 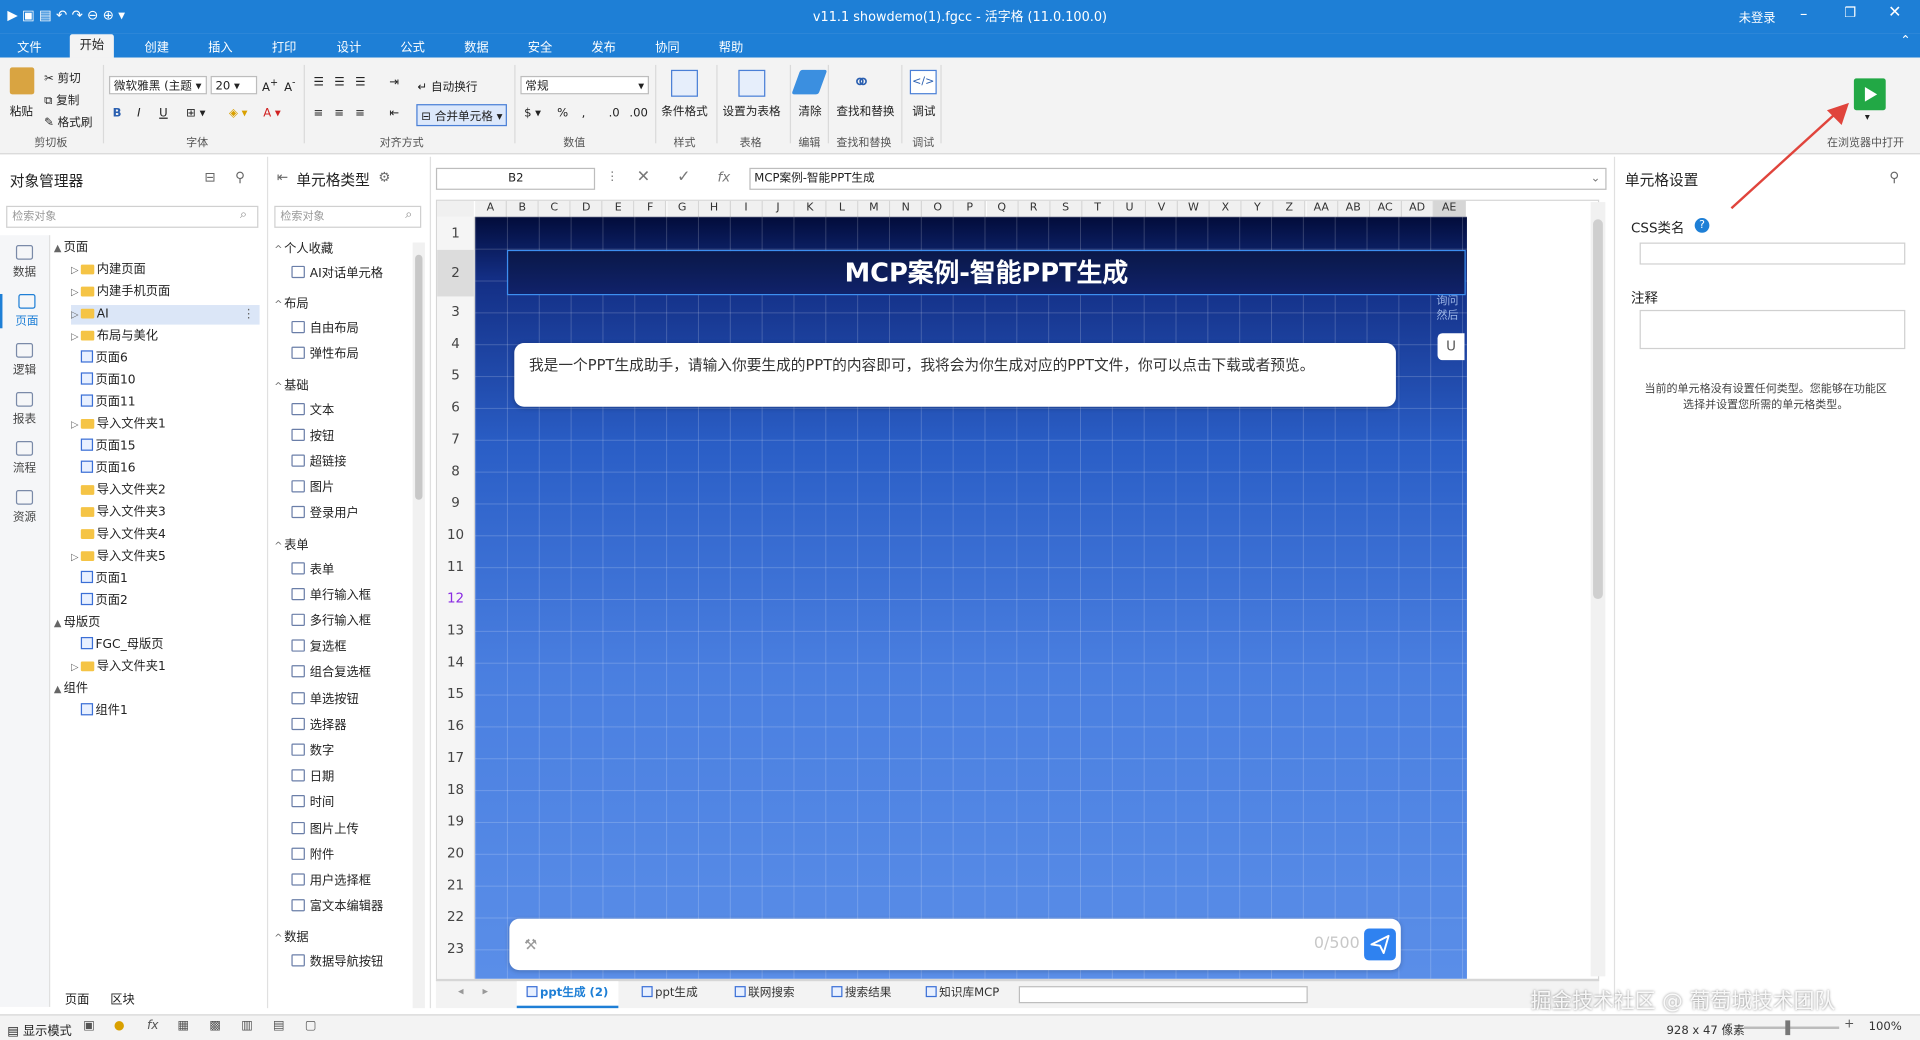 What do you see at coordinates (530, 944) in the screenshot?
I see `wrench-icon: ⚒` at bounding box center [530, 944].